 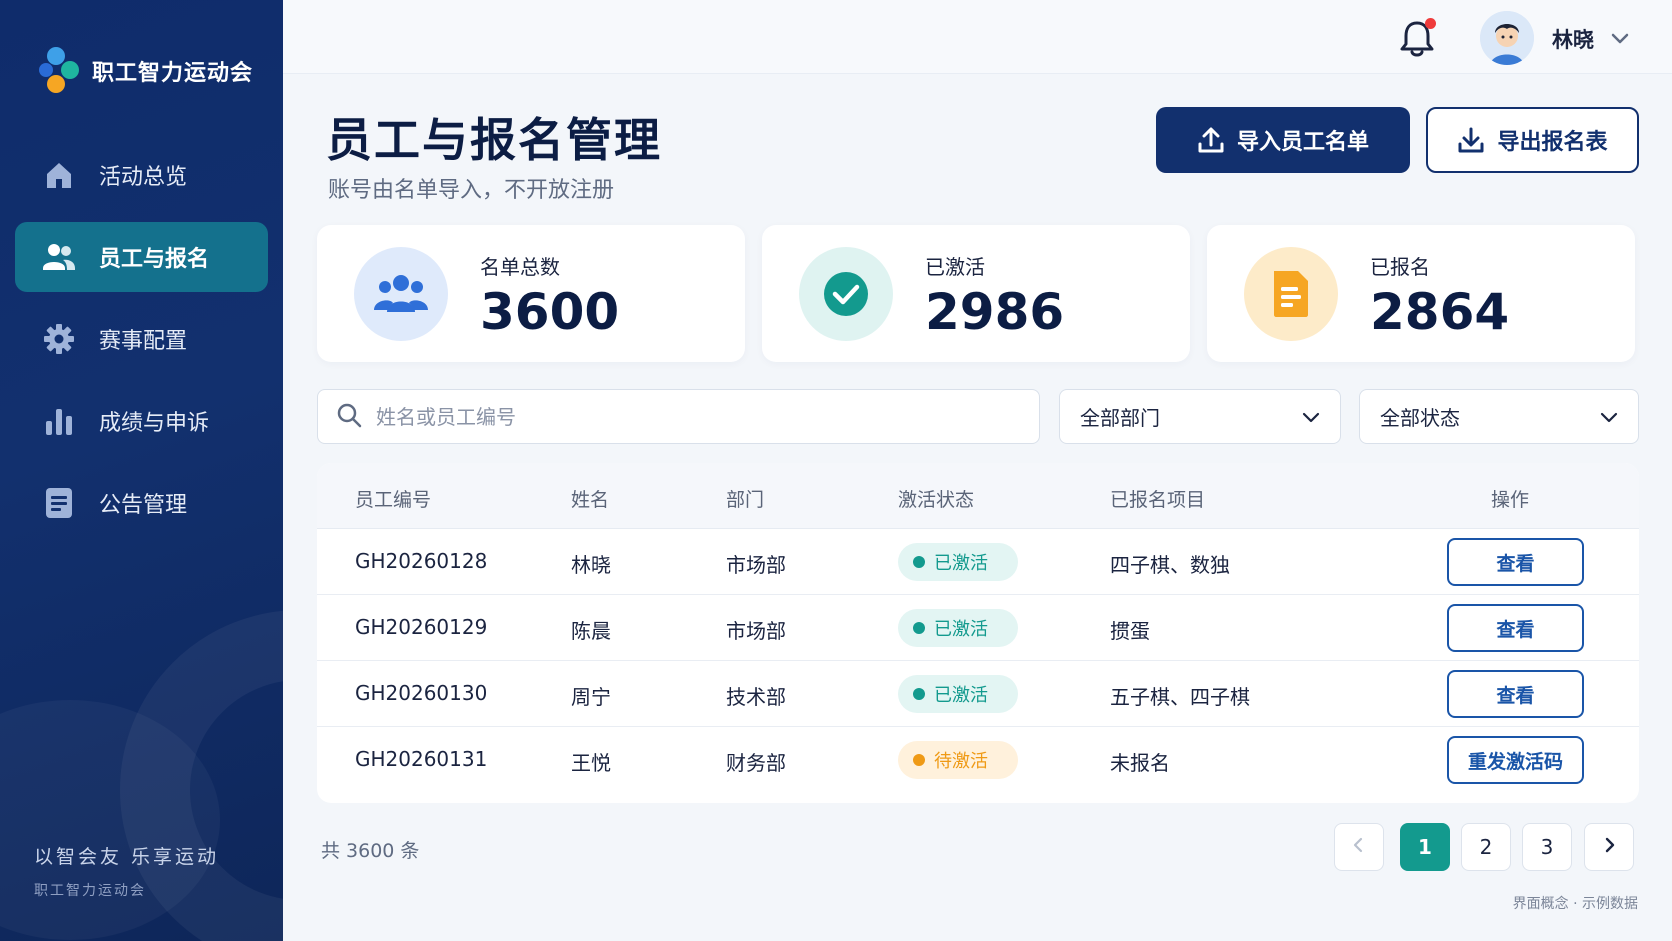 I want to click on sidebar-item-label: 公告管理, so click(x=143, y=505).